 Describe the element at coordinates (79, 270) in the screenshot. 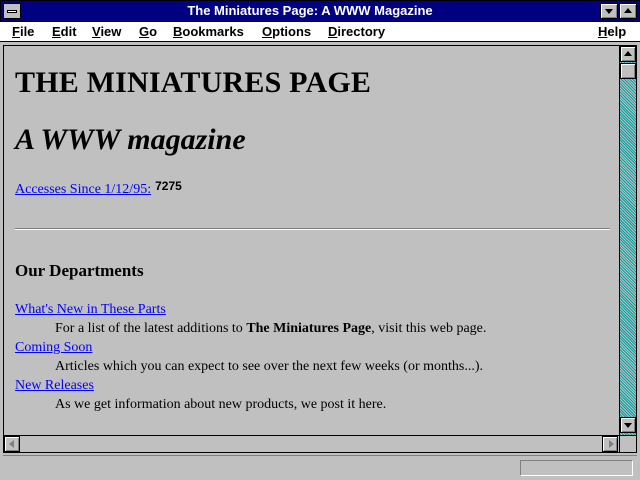

I see `departments-heading: Our Departments` at that location.